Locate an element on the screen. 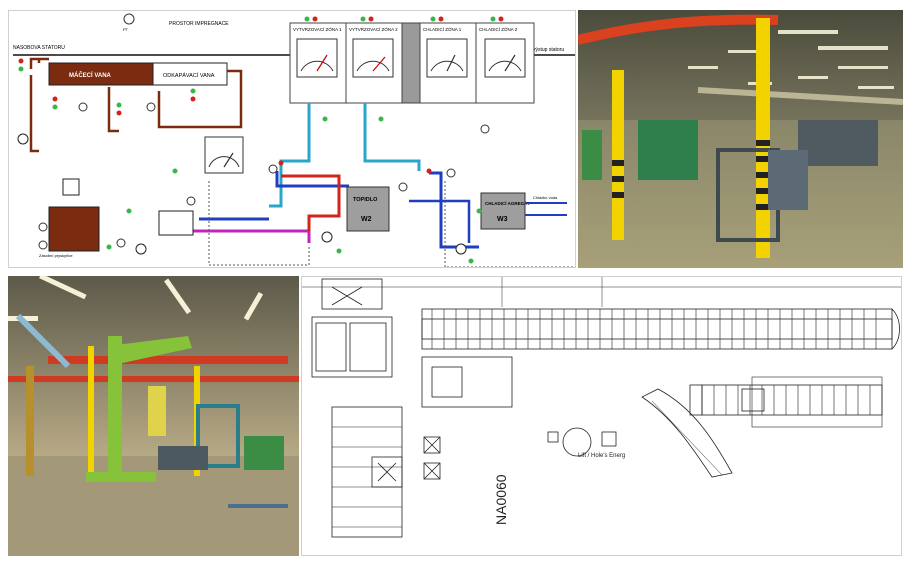  rack-right is located at coordinates (817, 402).